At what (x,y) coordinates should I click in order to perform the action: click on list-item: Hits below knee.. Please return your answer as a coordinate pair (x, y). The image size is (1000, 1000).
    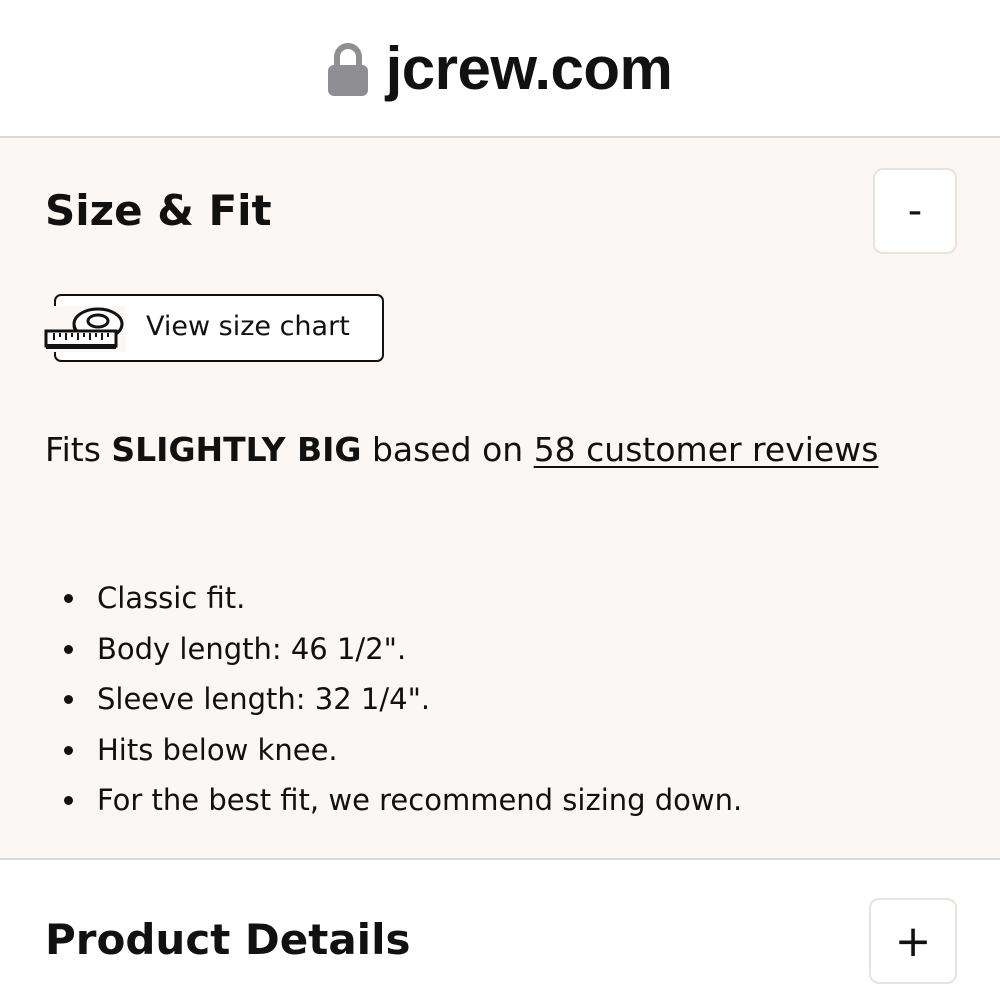
    Looking at the image, I should click on (403, 755).